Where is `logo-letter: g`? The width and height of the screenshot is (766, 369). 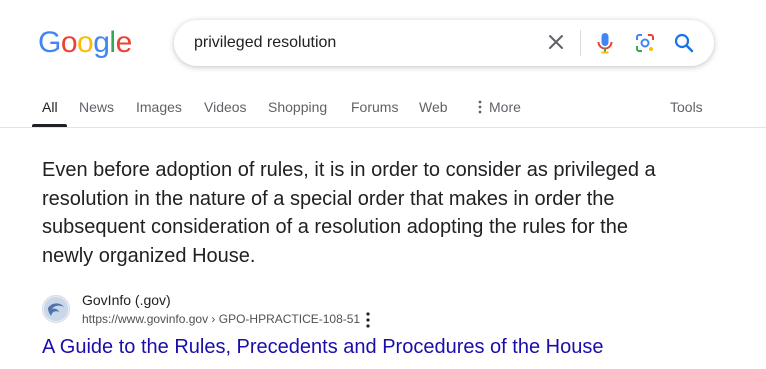 logo-letter: g is located at coordinates (101, 42).